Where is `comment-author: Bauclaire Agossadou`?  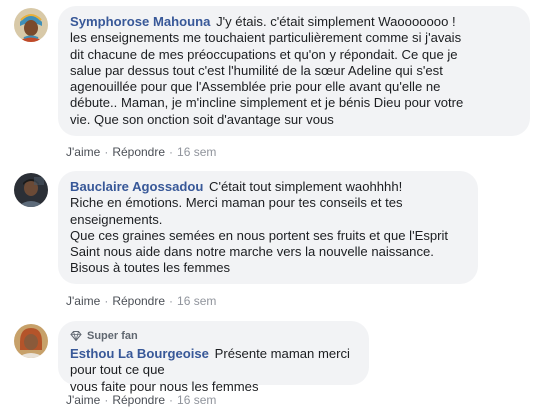
comment-author: Bauclaire Agossadou is located at coordinates (136, 186).